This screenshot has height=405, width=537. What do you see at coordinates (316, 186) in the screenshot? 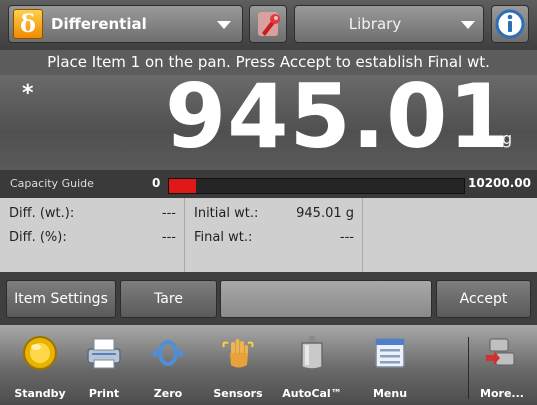
I see `capacity-track` at bounding box center [316, 186].